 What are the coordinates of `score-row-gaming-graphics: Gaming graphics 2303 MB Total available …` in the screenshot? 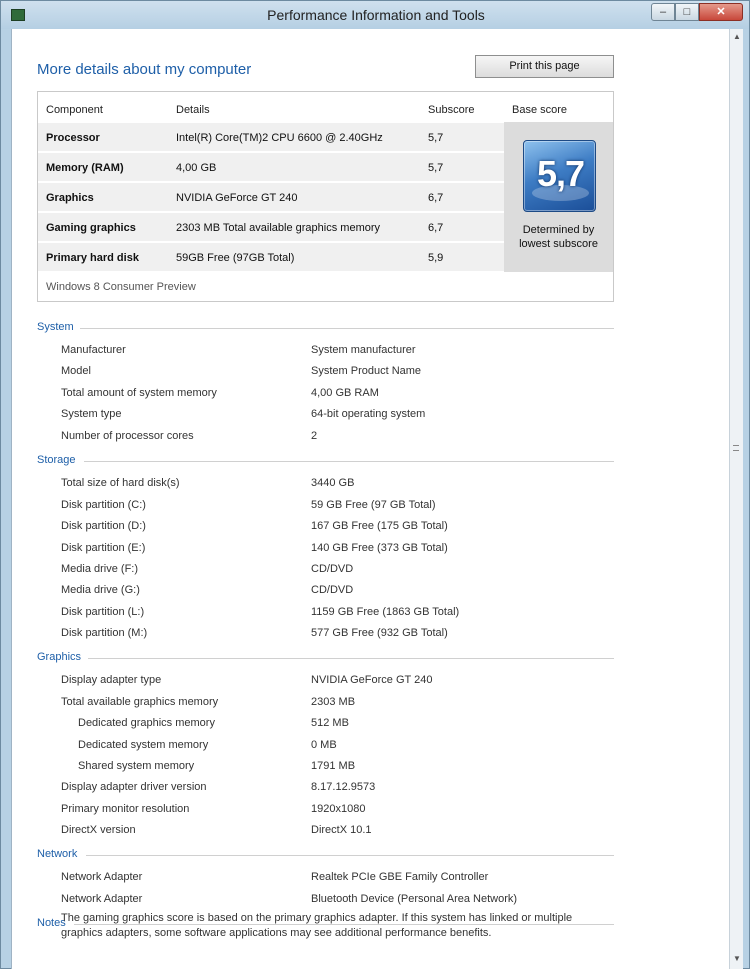 It's located at (271, 226).